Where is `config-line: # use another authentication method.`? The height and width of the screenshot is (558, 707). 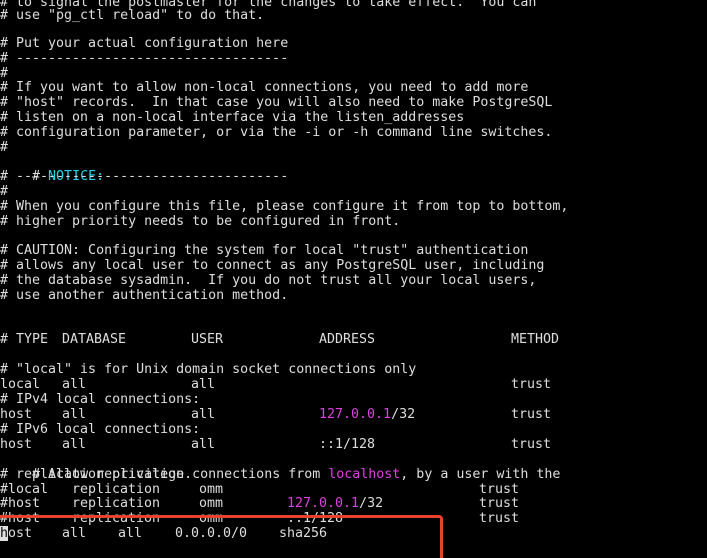
config-line: # use another authentication method. is located at coordinates (144, 295).